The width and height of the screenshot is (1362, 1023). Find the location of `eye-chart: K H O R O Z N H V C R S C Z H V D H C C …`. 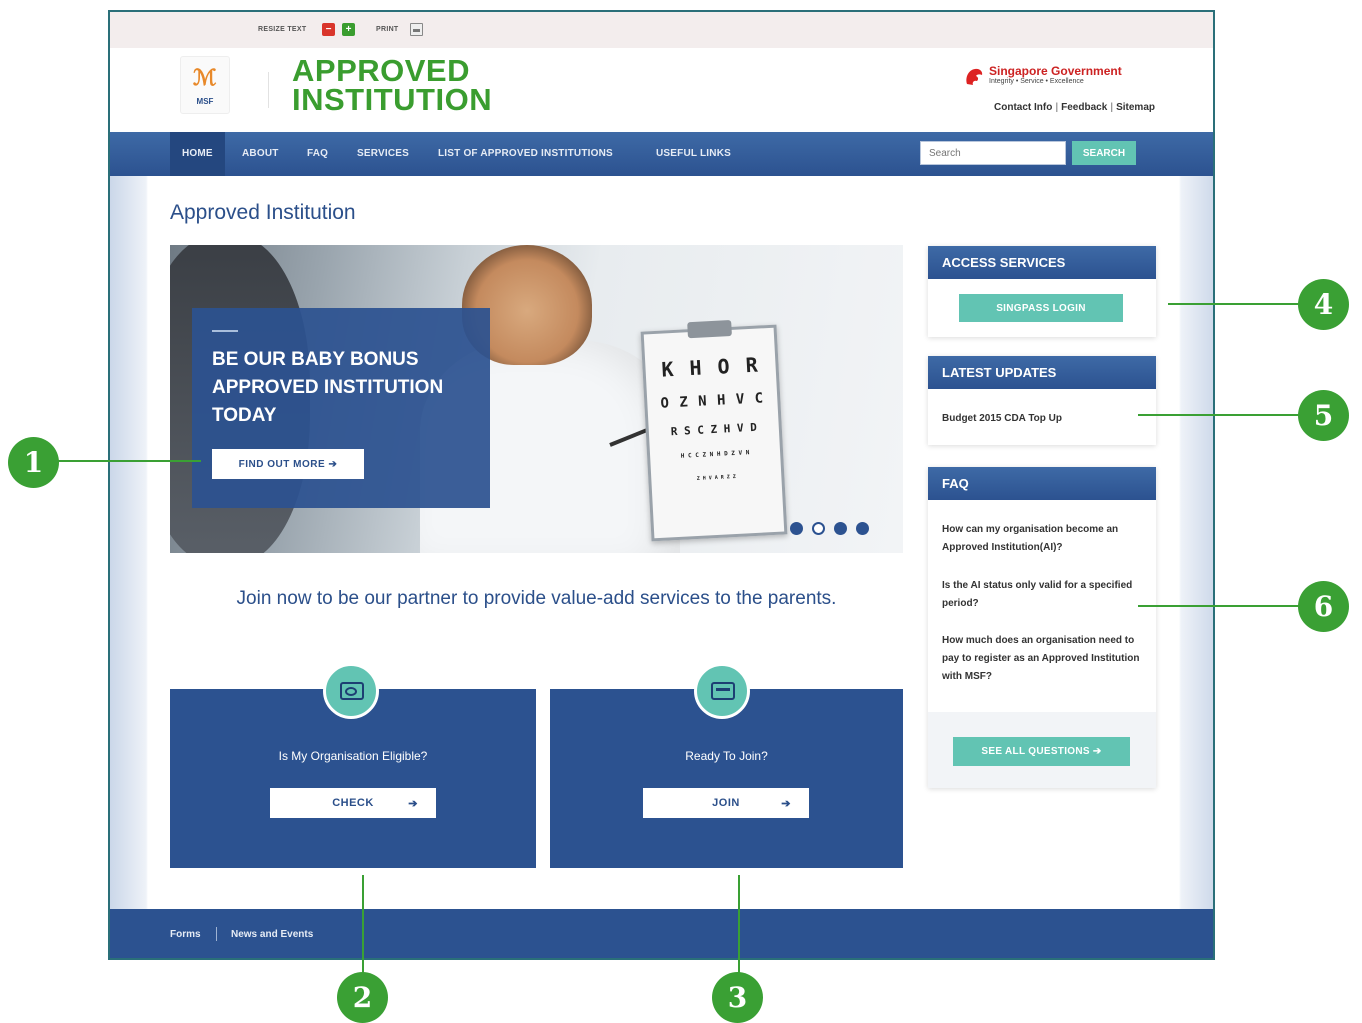

eye-chart: K H O R O Z N H V C R S C Z H V D H C C … is located at coordinates (714, 430).